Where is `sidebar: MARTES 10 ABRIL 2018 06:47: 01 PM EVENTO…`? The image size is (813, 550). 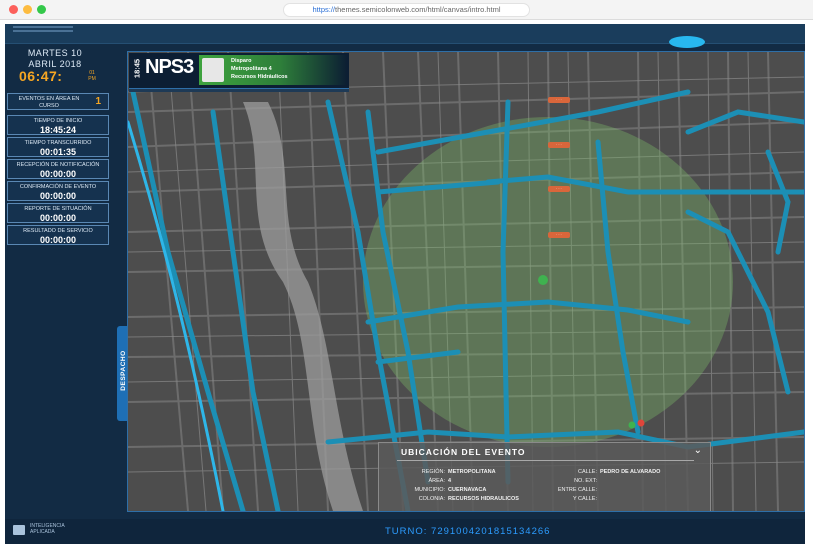 sidebar: MARTES 10 ABRIL 2018 06:47: 01 PM EVENTO… is located at coordinates (60, 281).